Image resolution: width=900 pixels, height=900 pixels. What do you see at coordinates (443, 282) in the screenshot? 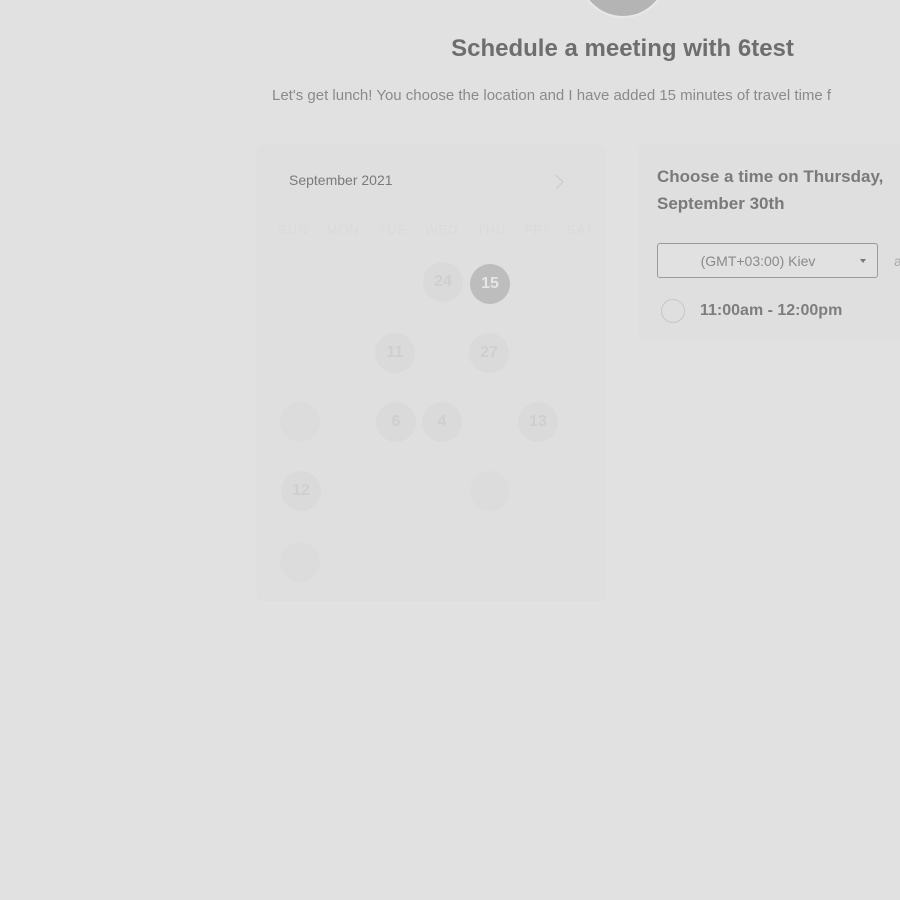
I see `calendar-day: 24` at bounding box center [443, 282].